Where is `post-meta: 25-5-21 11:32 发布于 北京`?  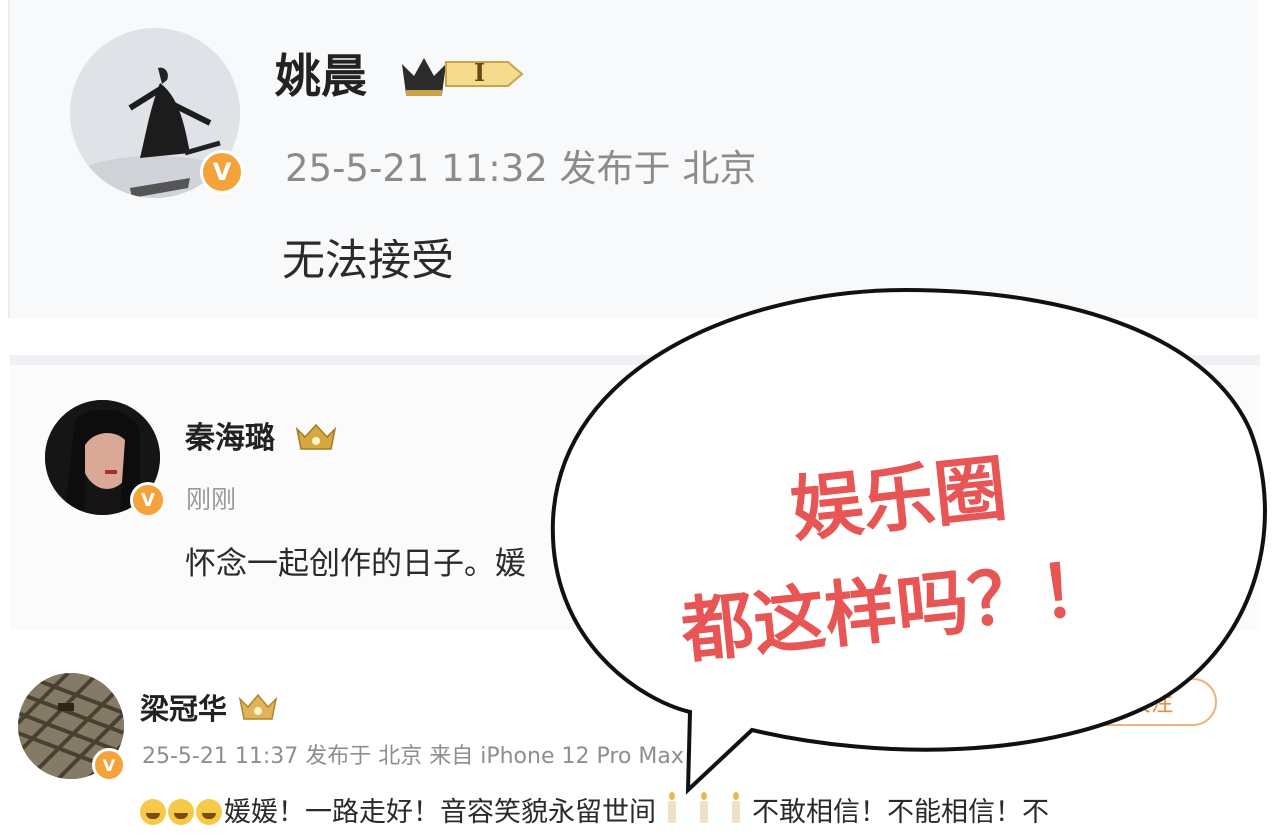
post-meta: 25-5-21 11:32 发布于 北京 is located at coordinates (521, 168).